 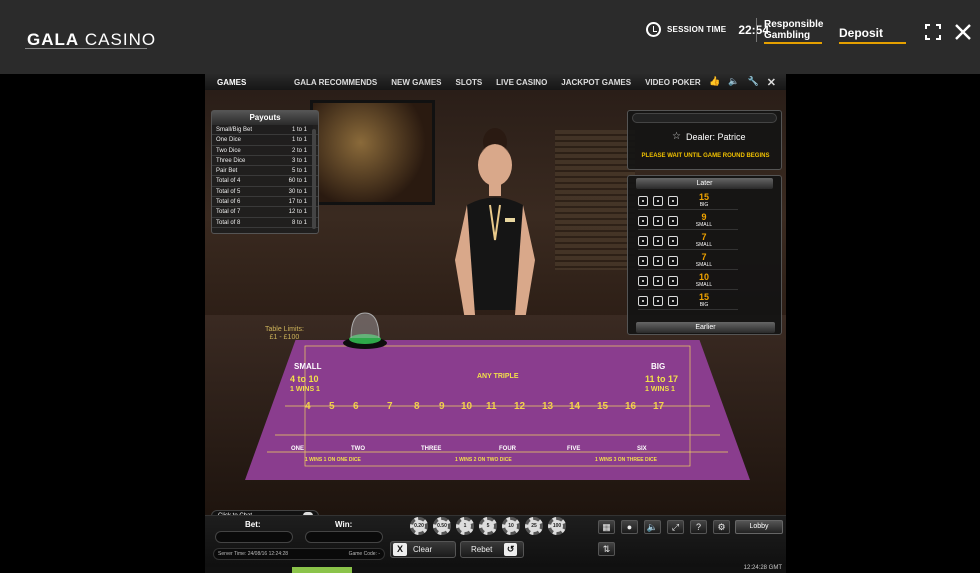 I want to click on dealer-message-bar, so click(x=704, y=118).